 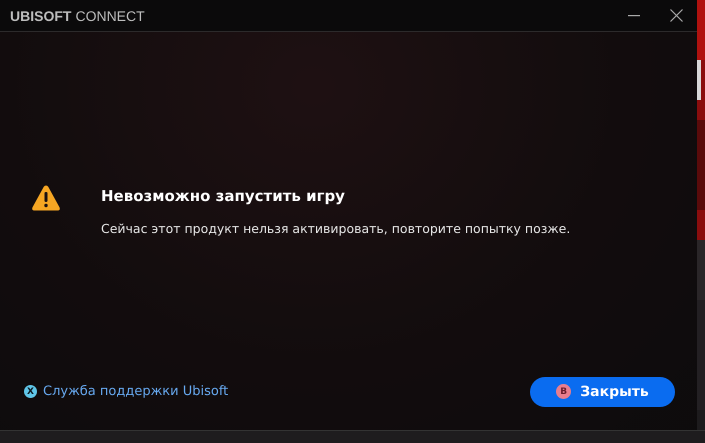 What do you see at coordinates (335, 228) in the screenshot?
I see `error-message: Сейчас этот продукт нельзя активировать, повторите попытку позже.` at bounding box center [335, 228].